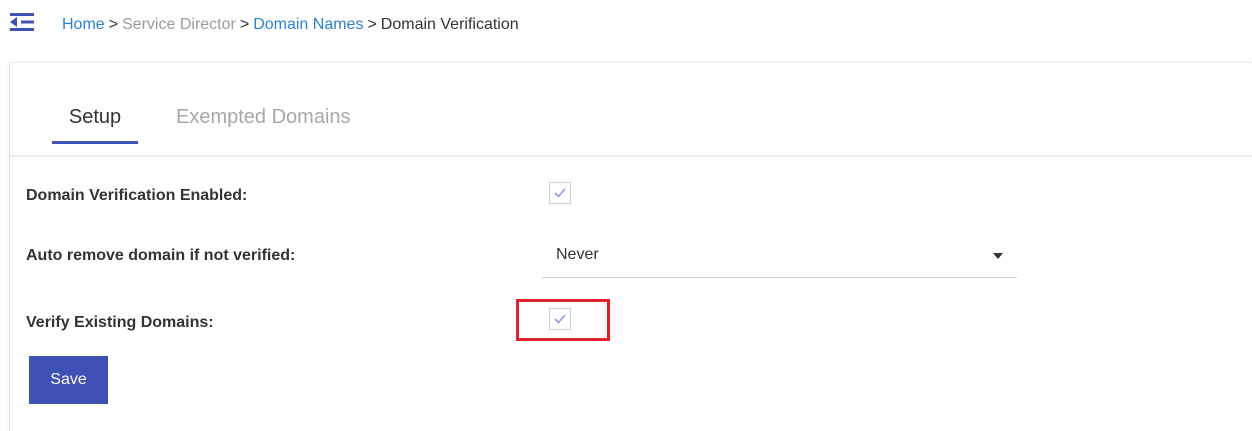  I want to click on auto-remove-label: Auto remove domain if not verified:, so click(161, 255).